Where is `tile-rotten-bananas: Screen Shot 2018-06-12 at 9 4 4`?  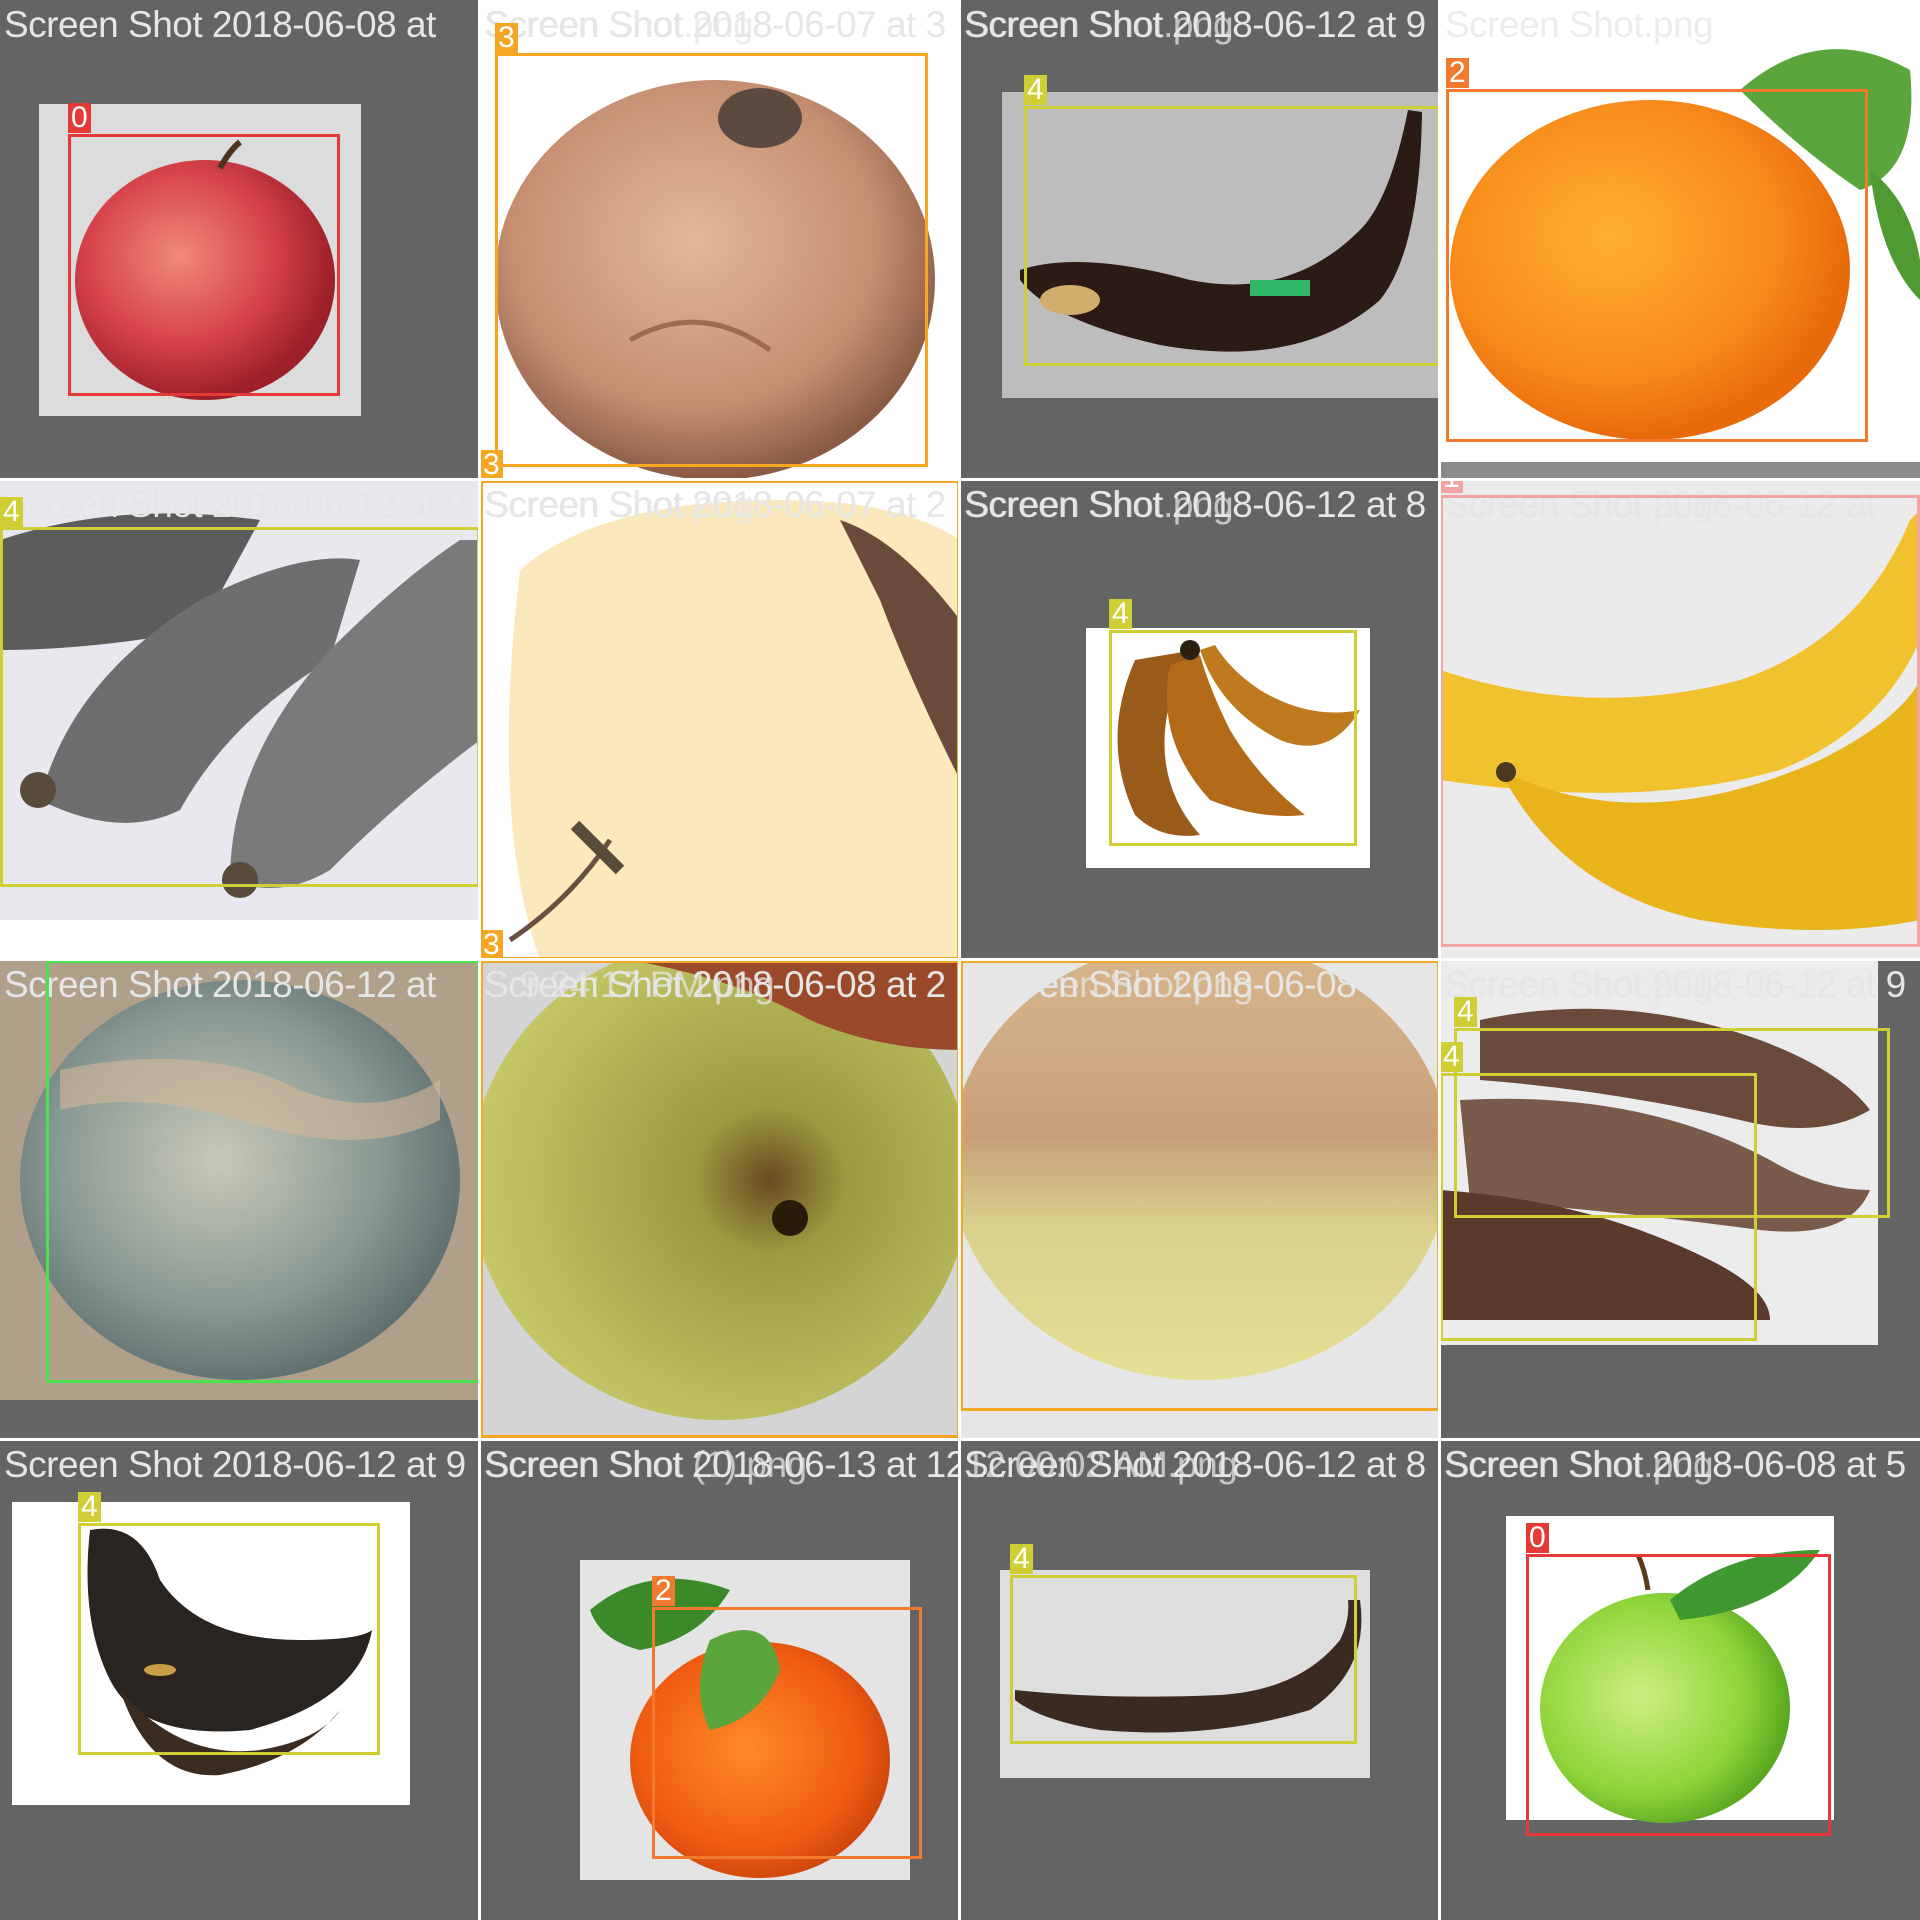
tile-rotten-bananas: Screen Shot 2018-06-12 at 9 4 4 is located at coordinates (1680, 1200).